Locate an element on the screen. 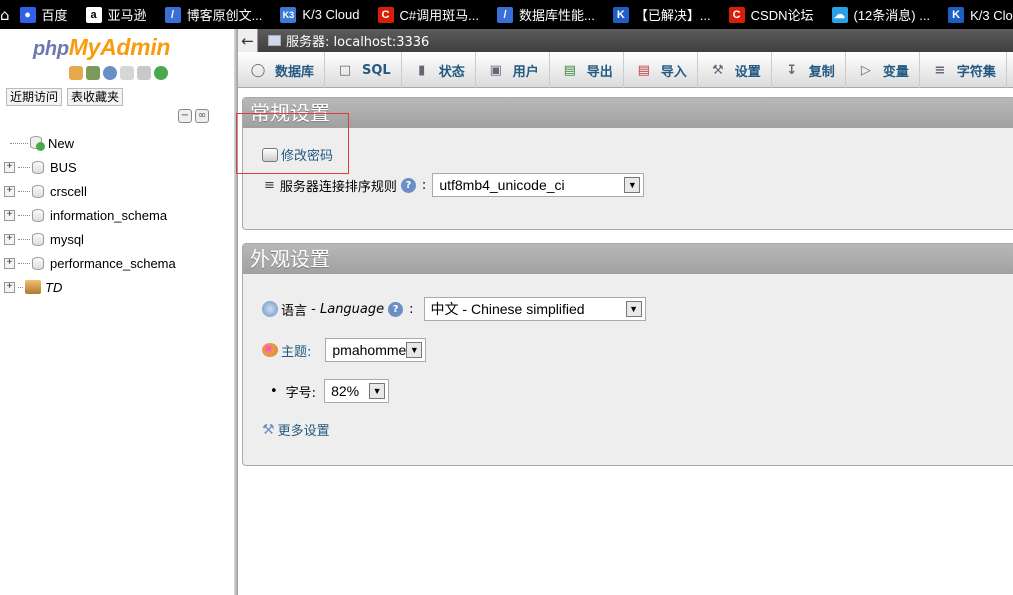 Image resolution: width=1013 pixels, height=595 pixels. font-size-row: • 字号: 82% ▼ is located at coordinates (330, 391).